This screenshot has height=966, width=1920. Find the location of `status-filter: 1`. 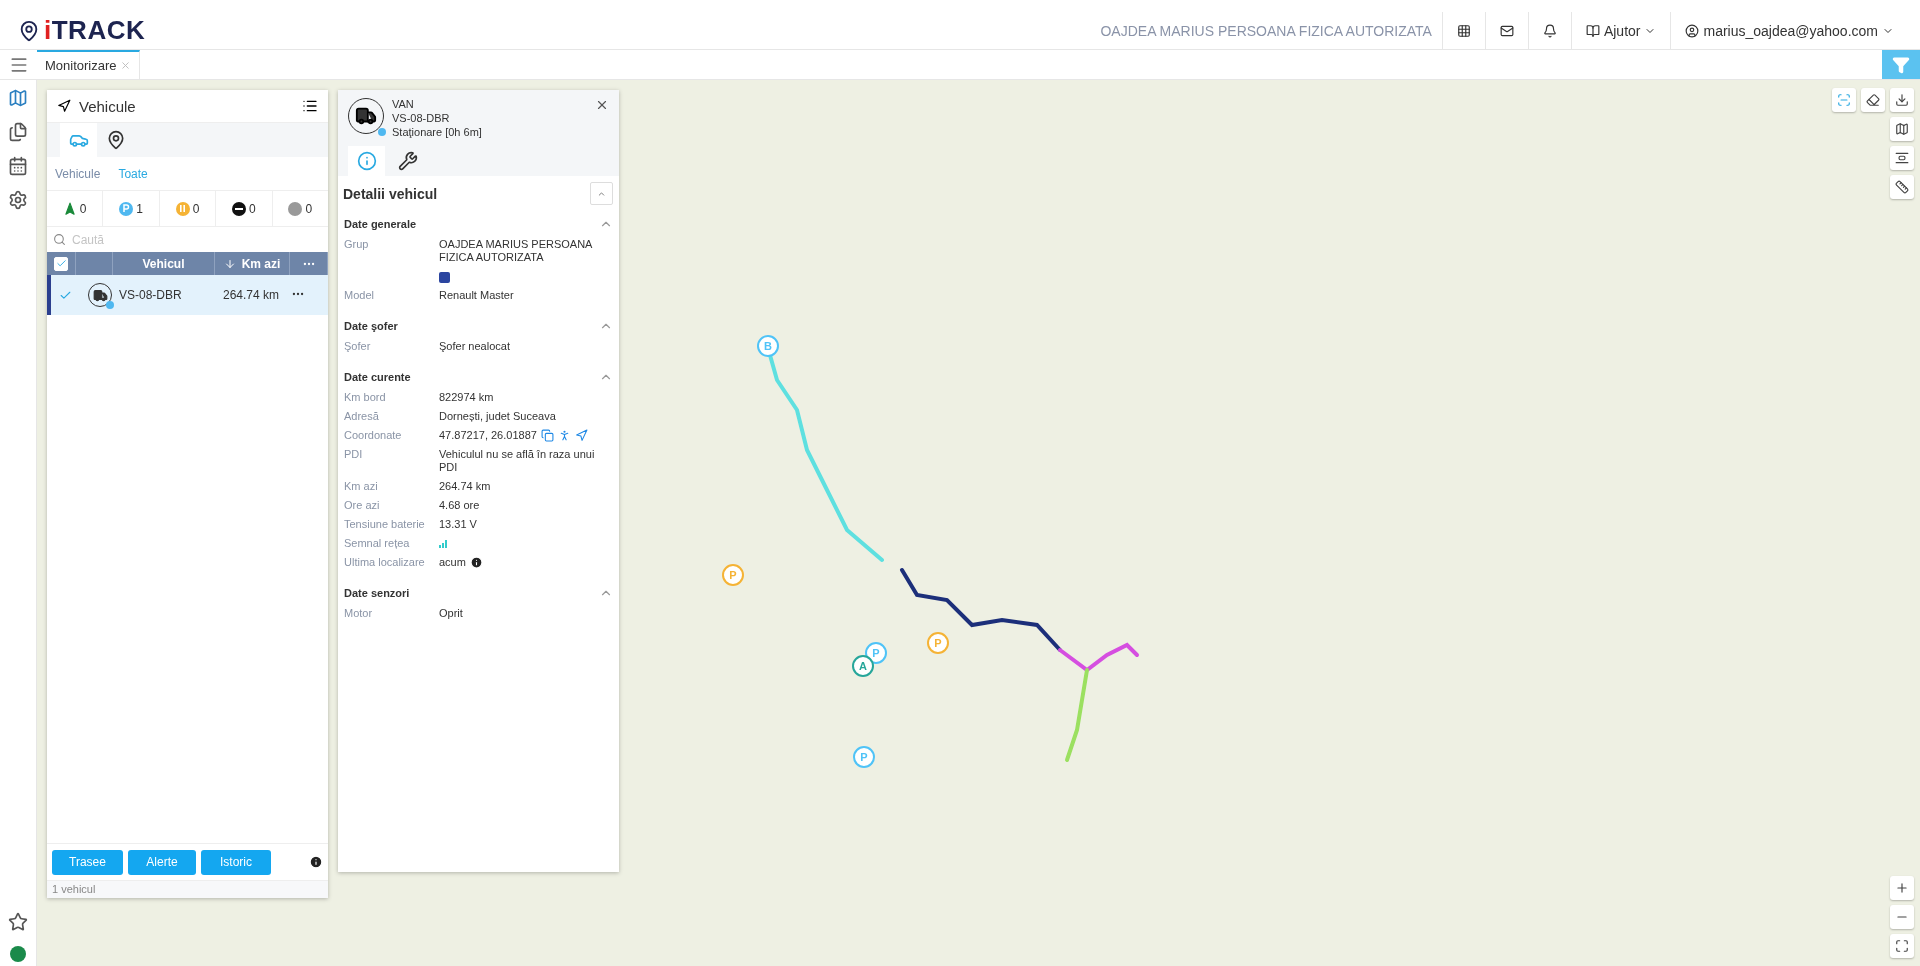

status-filter: 1 is located at coordinates (131, 208).